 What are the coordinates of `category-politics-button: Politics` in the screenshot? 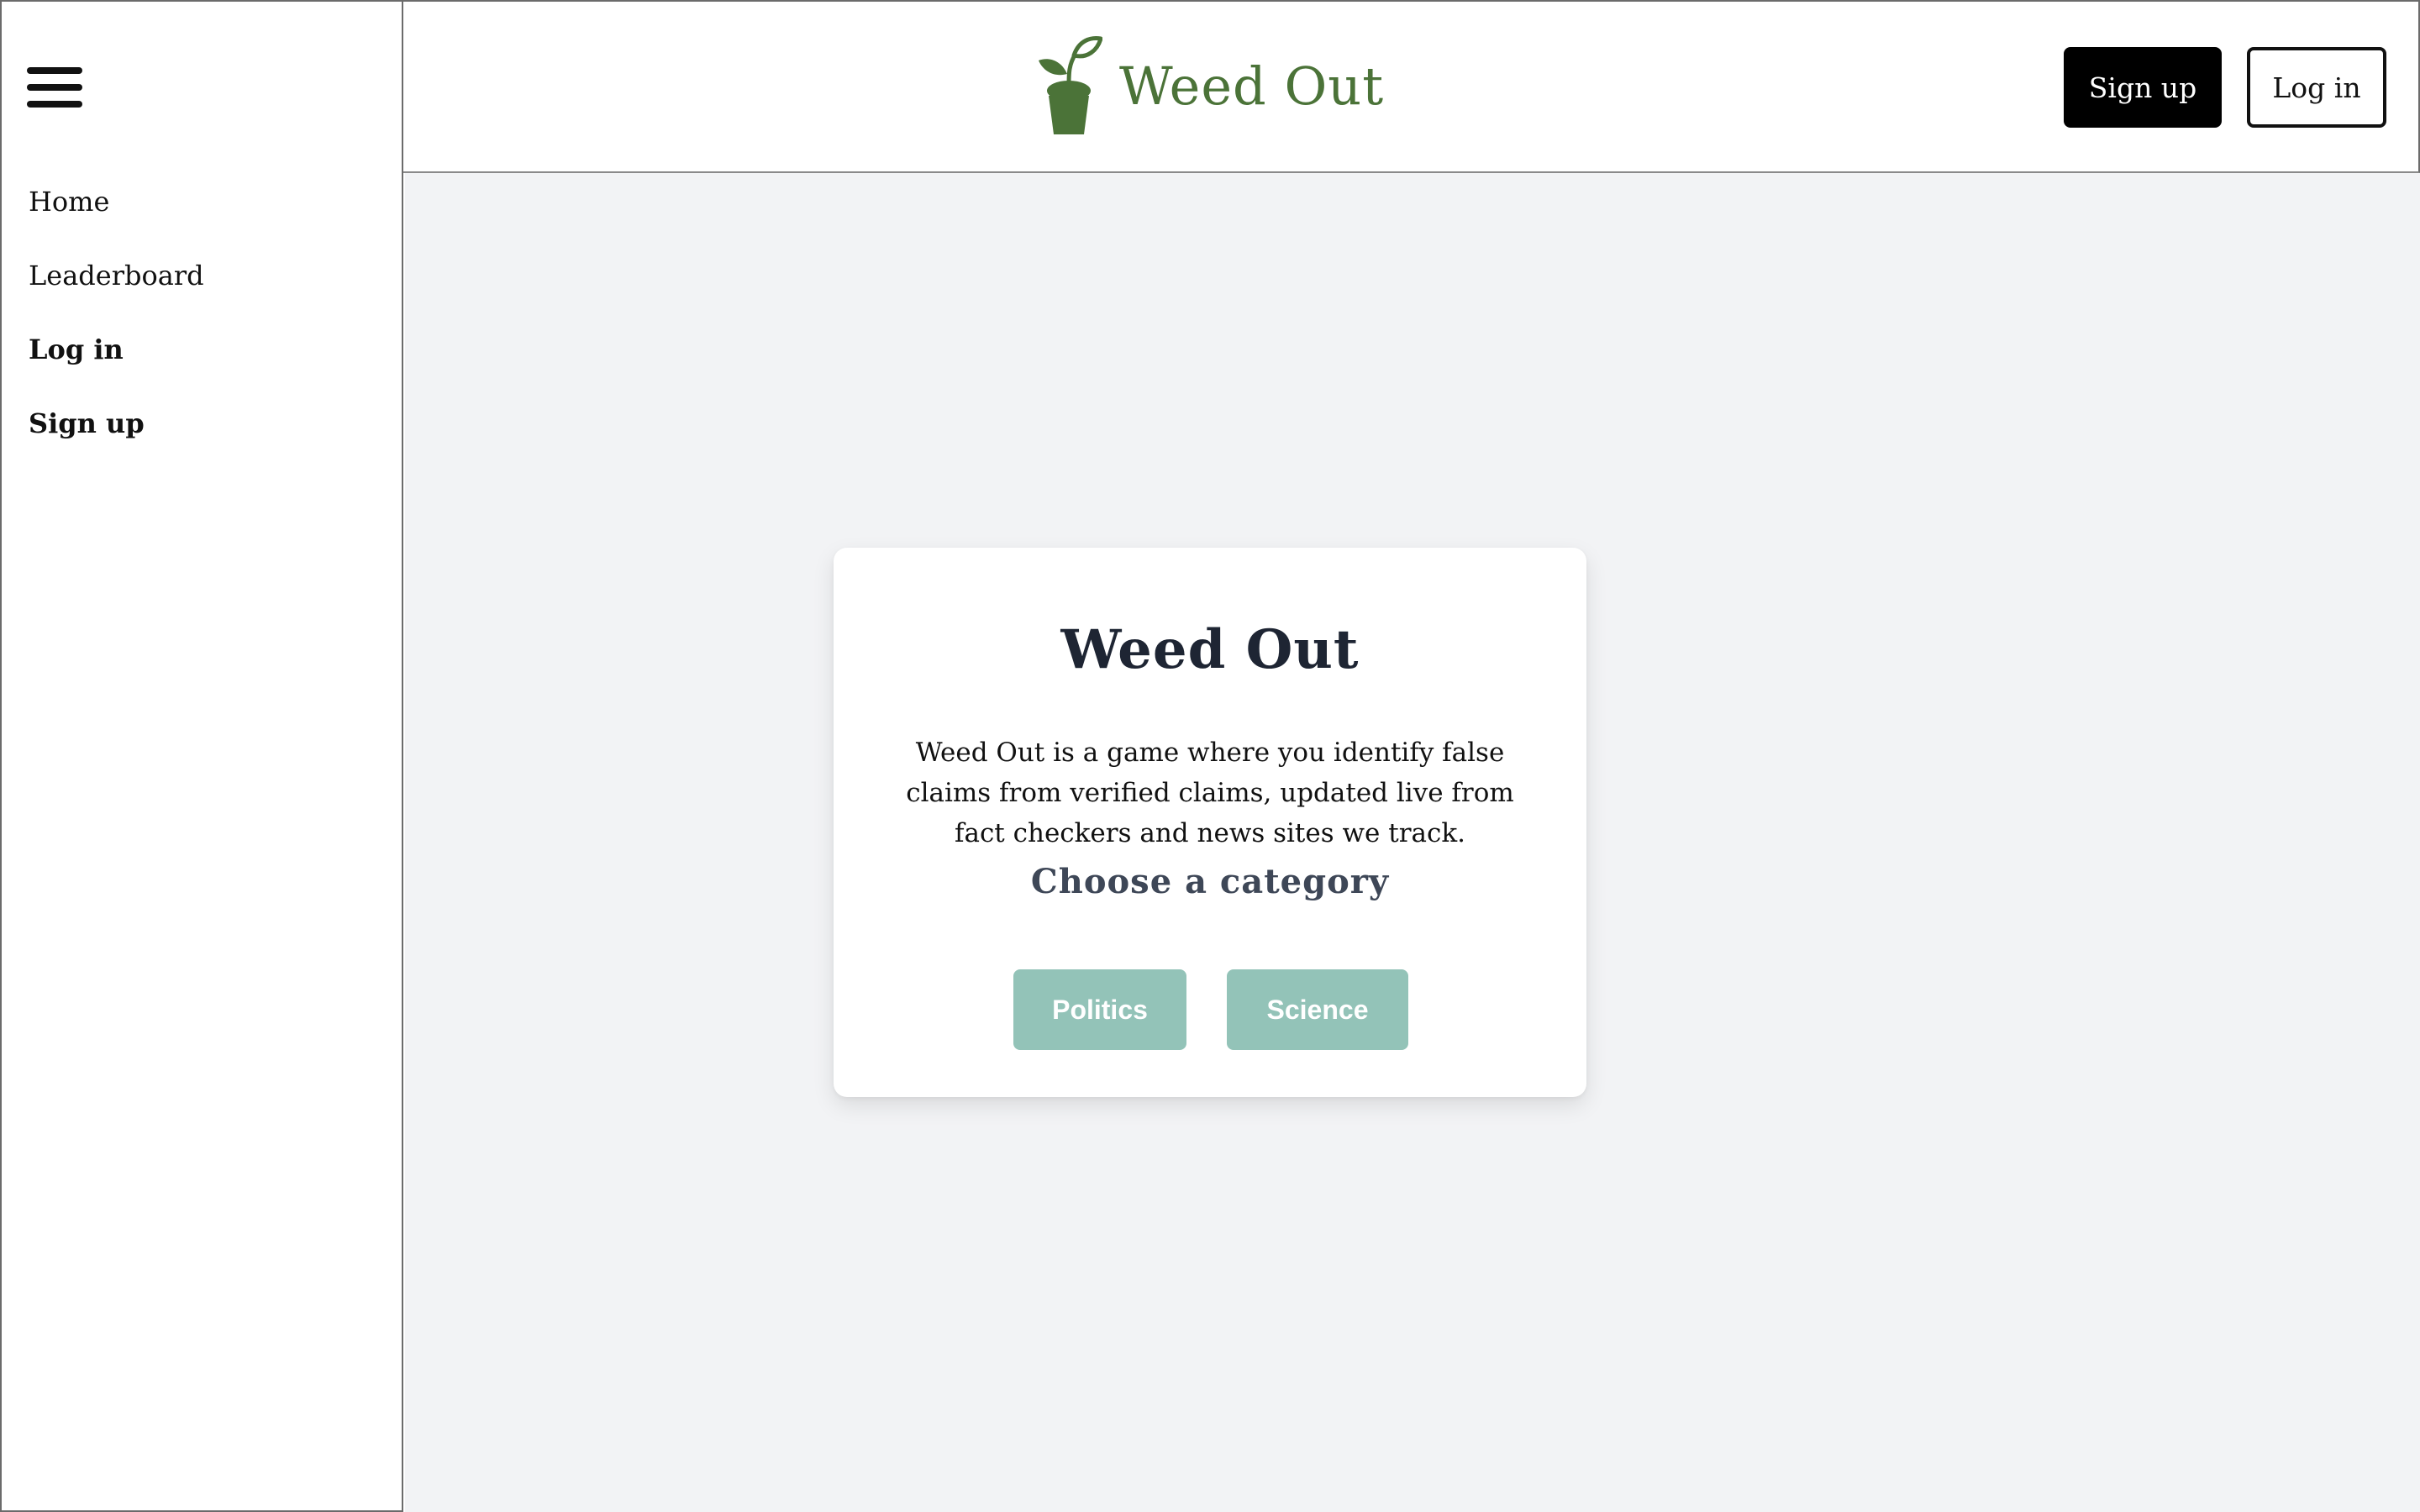 It's located at (1100, 1009).